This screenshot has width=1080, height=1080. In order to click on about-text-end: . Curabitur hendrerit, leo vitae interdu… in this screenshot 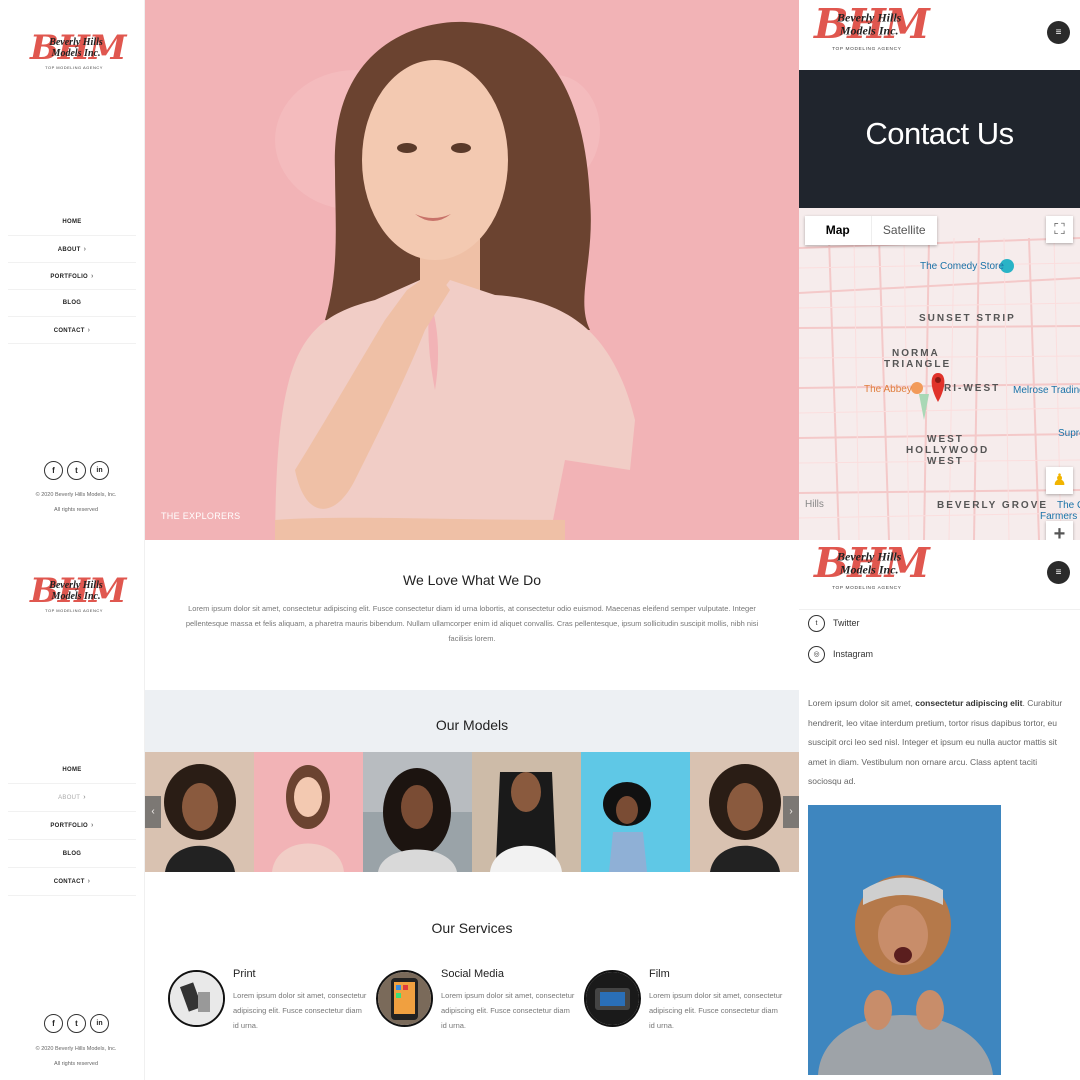, I will do `click(935, 742)`.